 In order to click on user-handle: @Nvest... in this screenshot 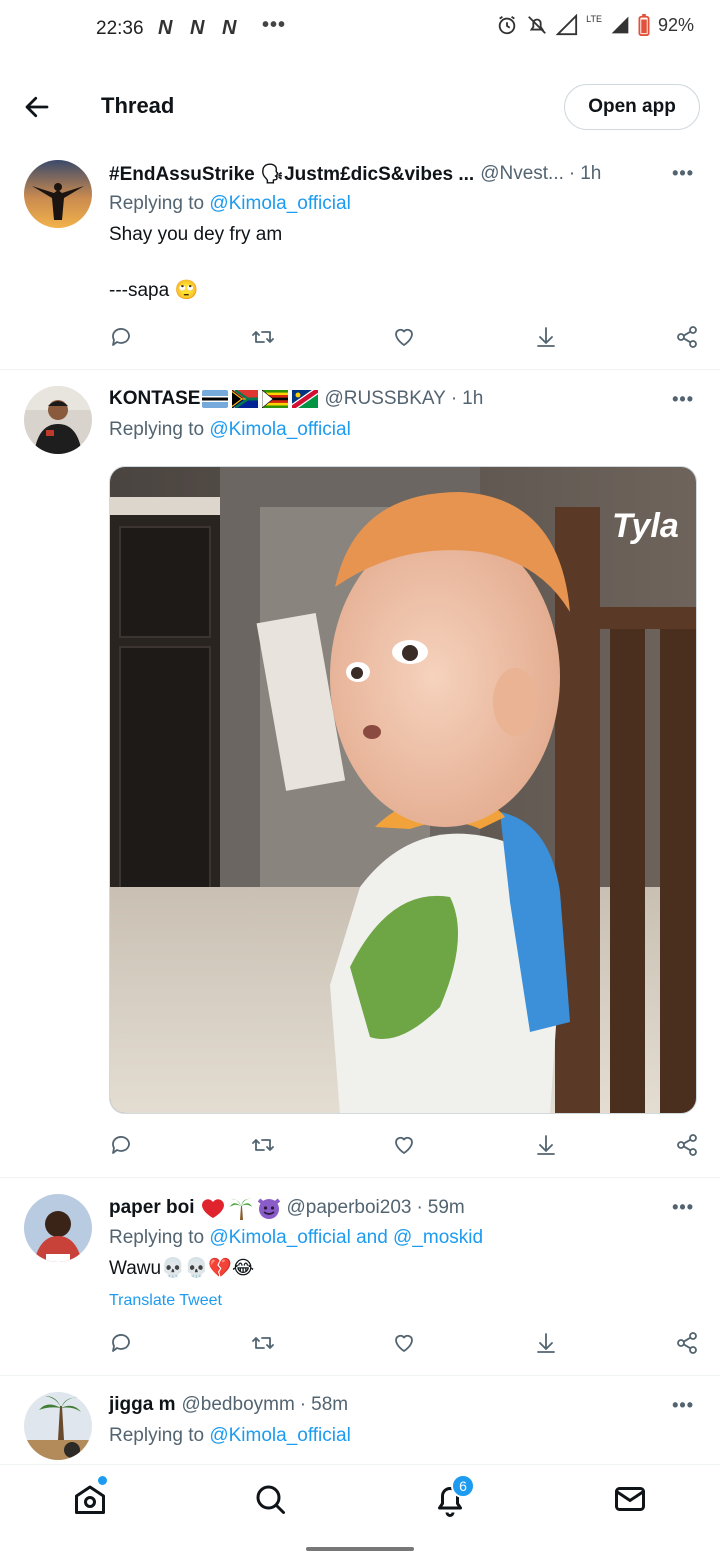, I will do `click(522, 173)`.